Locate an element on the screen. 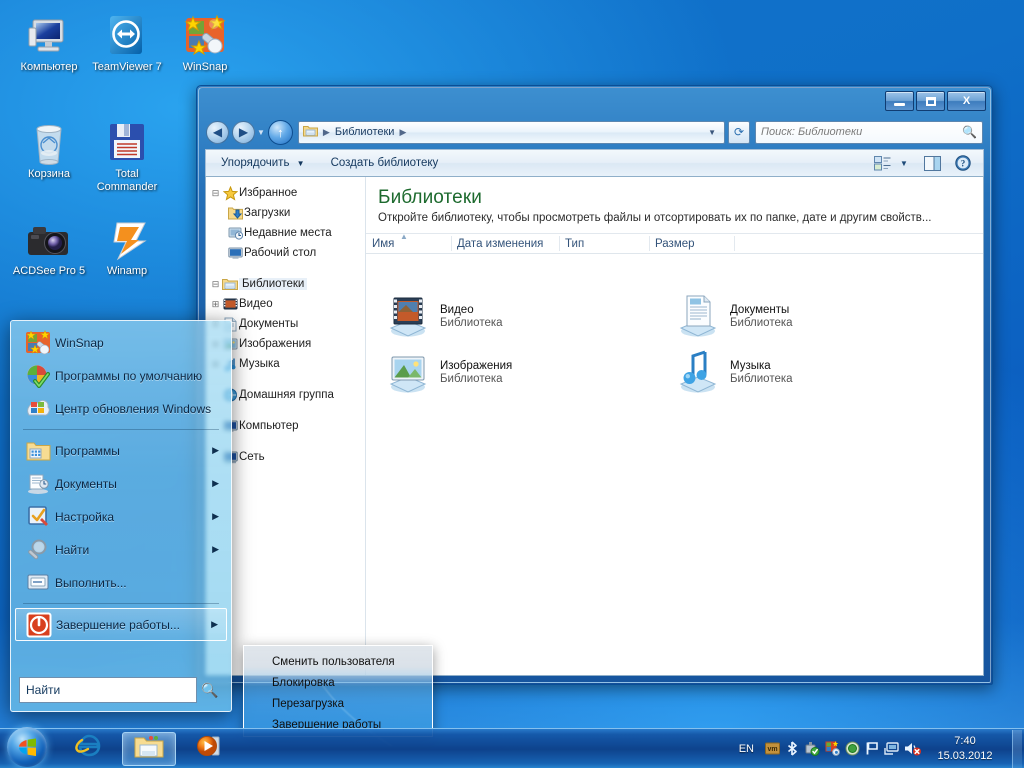 The height and width of the screenshot is (768, 1024). new-library-button: Создать библиотеку is located at coordinates (385, 163).